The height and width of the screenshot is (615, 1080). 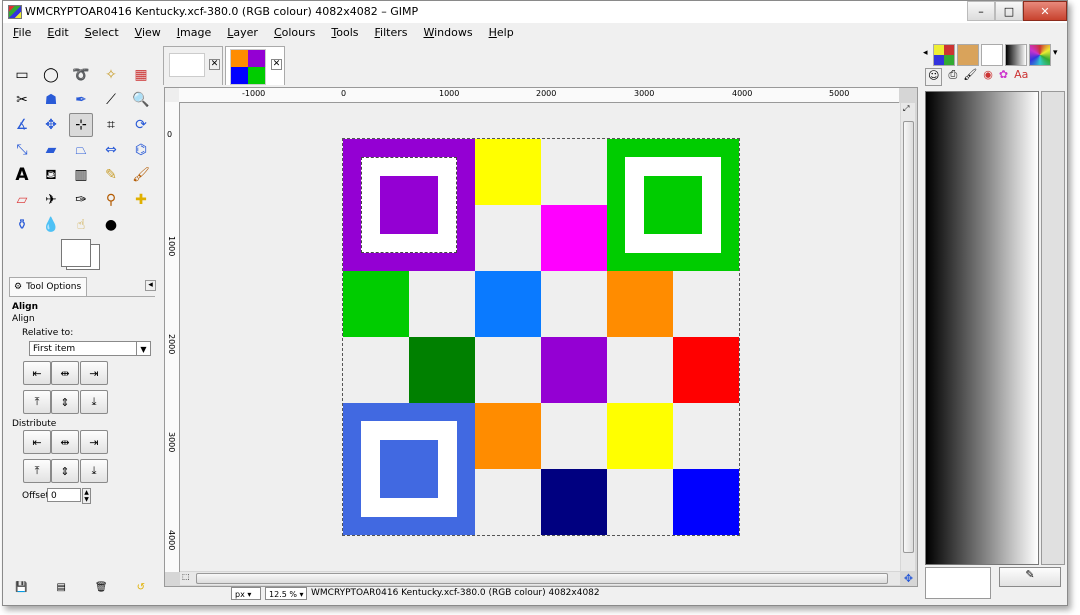 What do you see at coordinates (111, 100) in the screenshot?
I see `color-picker-icon: ⟋` at bounding box center [111, 100].